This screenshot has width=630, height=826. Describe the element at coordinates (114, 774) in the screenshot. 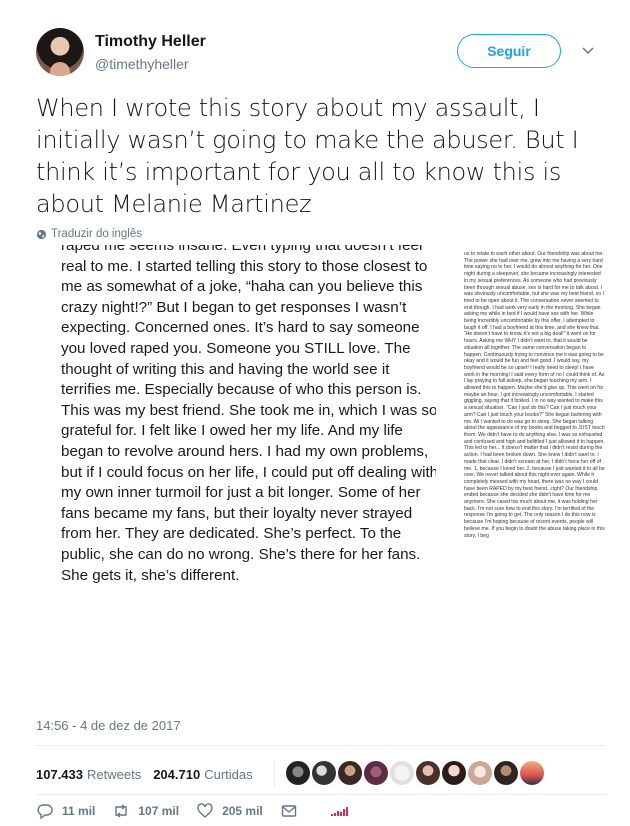

I see `retweets-label: Retweets` at that location.